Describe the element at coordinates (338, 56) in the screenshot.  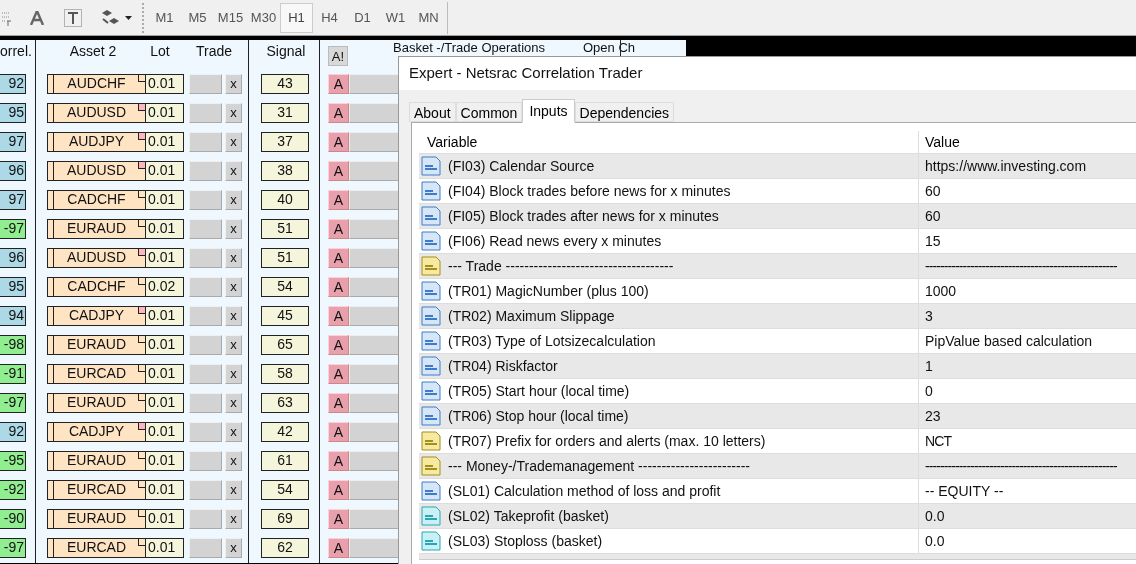
I see `alert-all-button: A!` at that location.